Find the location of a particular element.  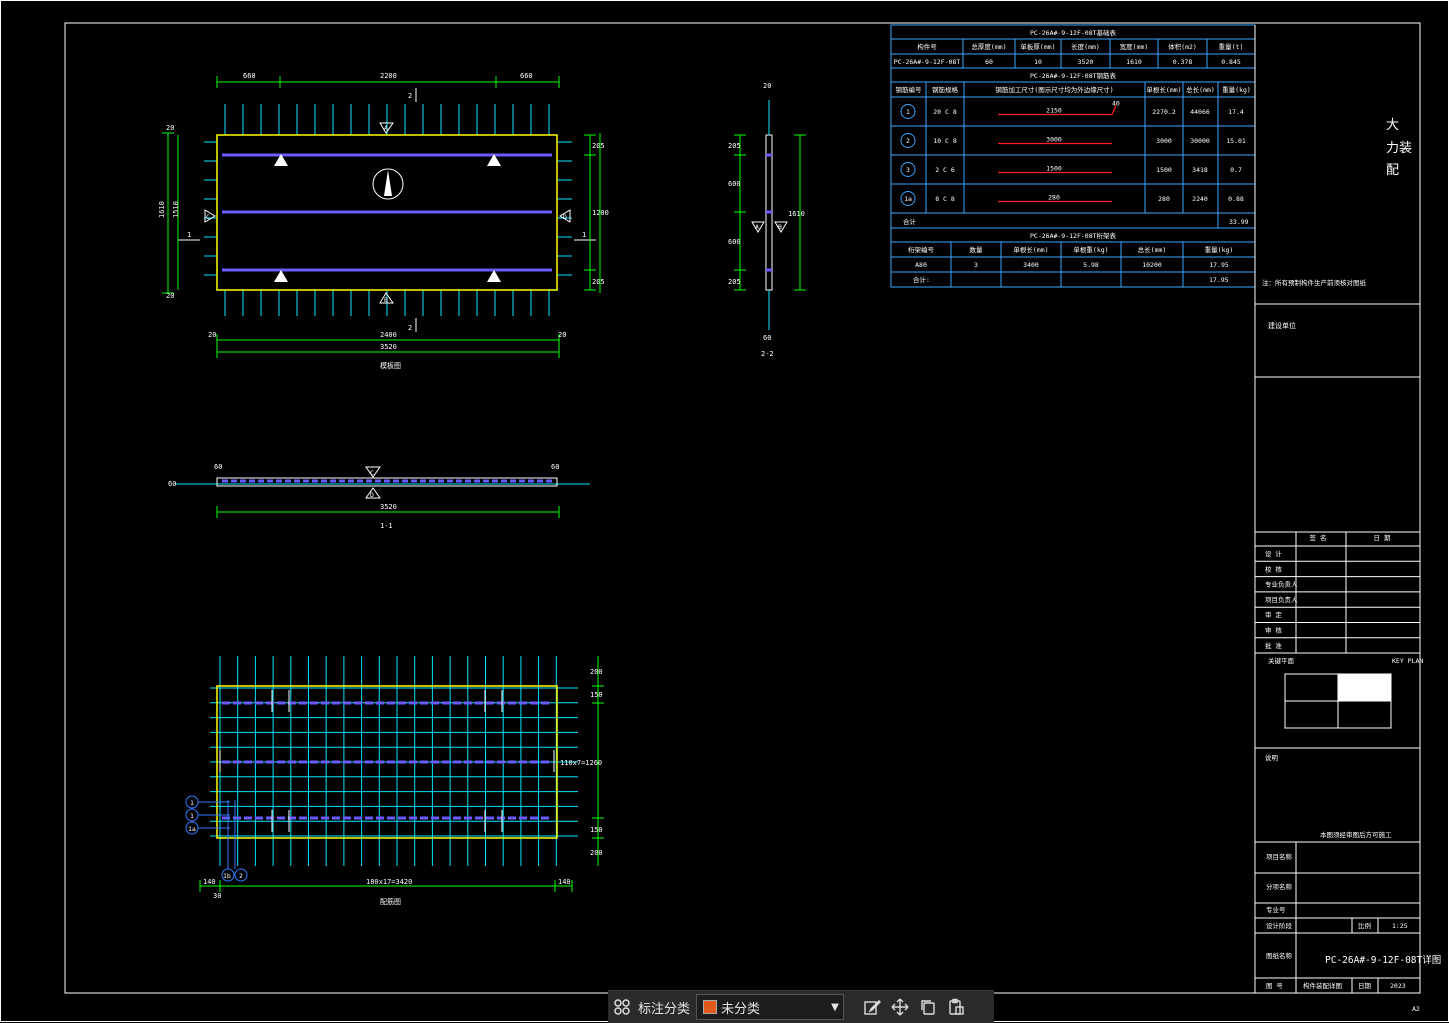

truss-table-title: PC-26A#-9-12F-08T桁架表 is located at coordinates (1073, 235).